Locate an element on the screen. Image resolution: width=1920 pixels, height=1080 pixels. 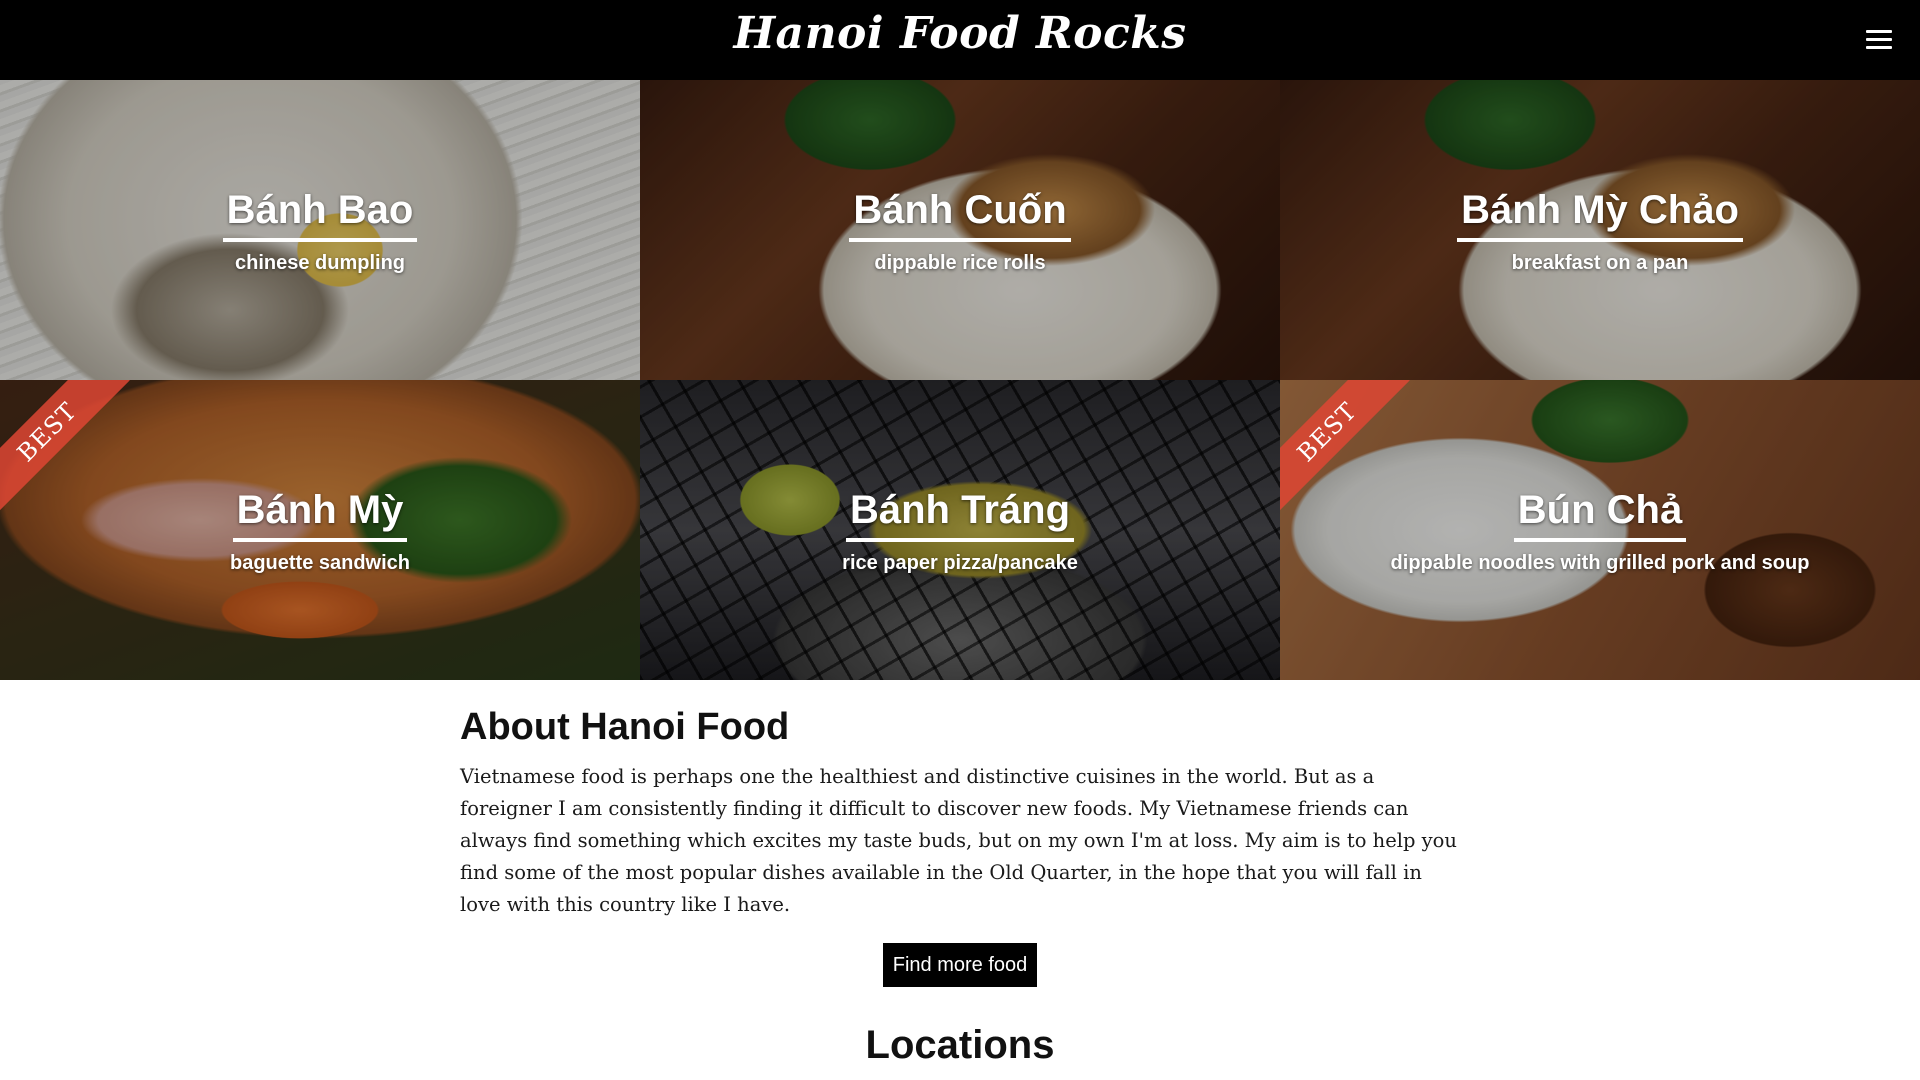
food-subtitle: dippable rice rolls is located at coordinates (960, 262).